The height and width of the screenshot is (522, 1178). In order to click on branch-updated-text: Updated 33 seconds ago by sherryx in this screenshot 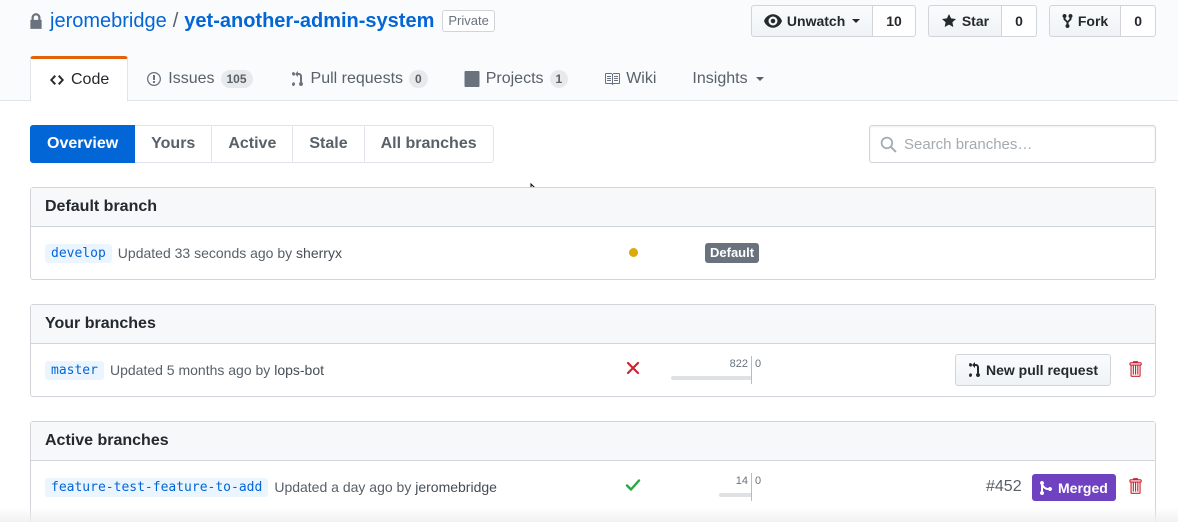, I will do `click(230, 253)`.